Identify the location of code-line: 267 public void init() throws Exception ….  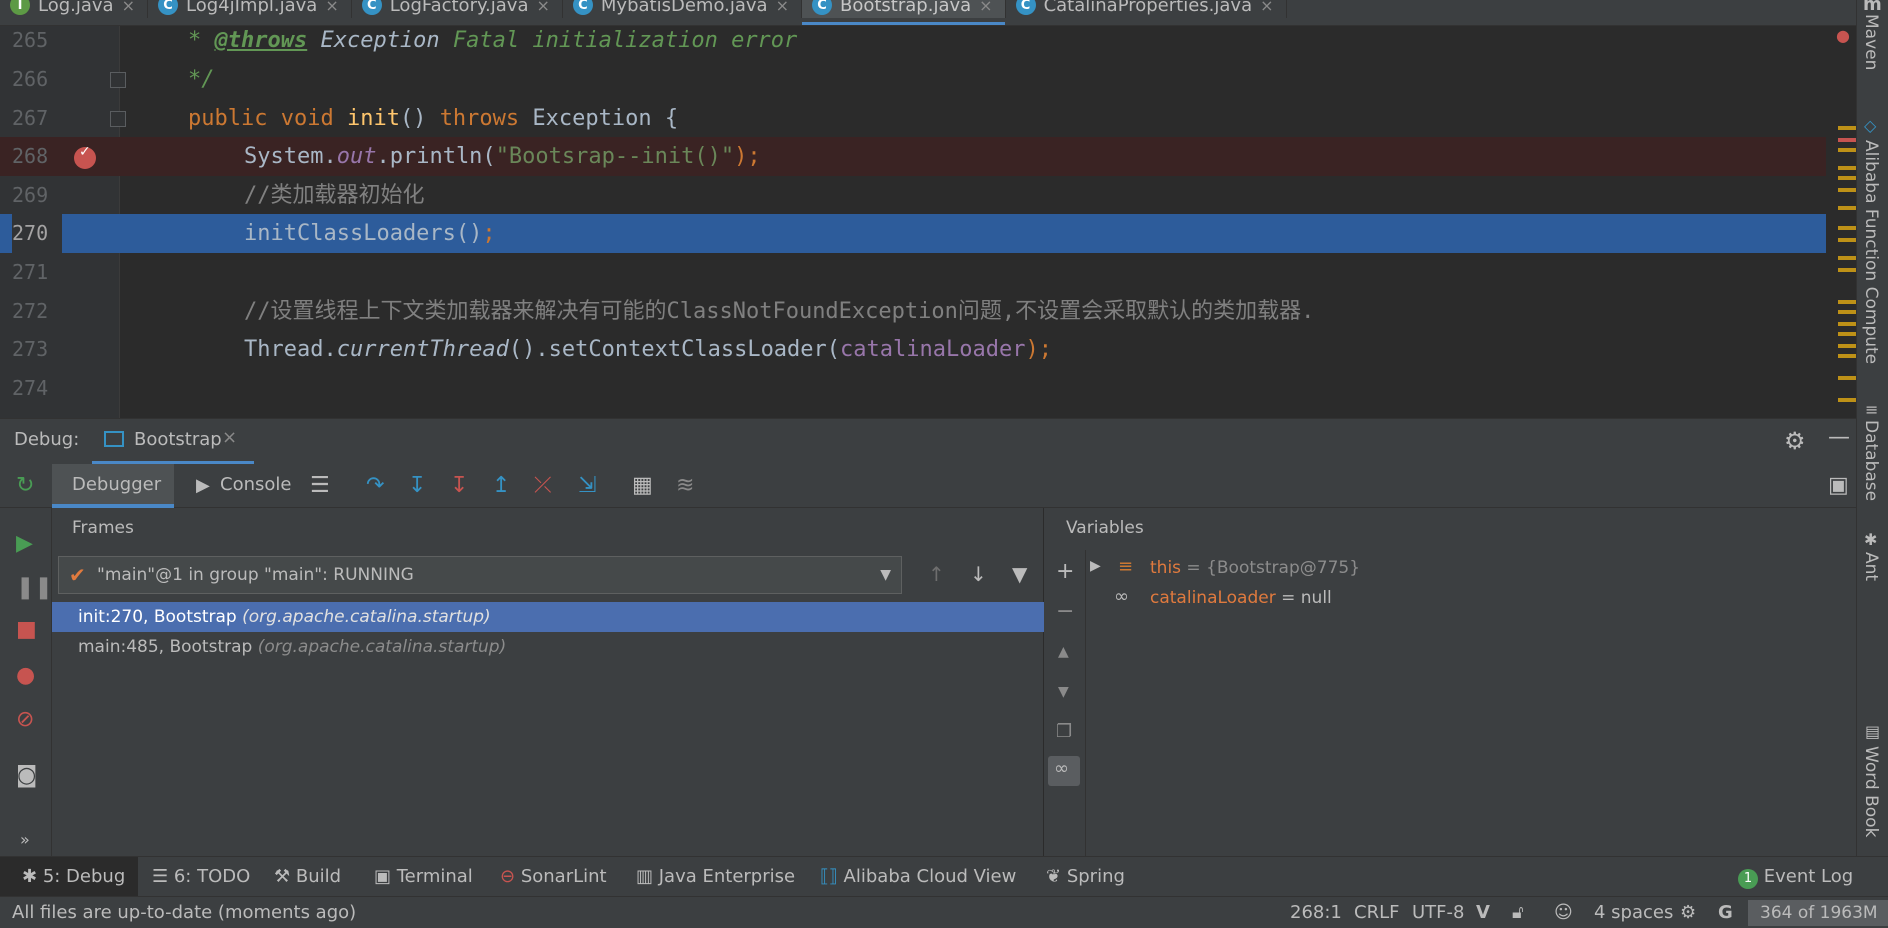
(913, 118).